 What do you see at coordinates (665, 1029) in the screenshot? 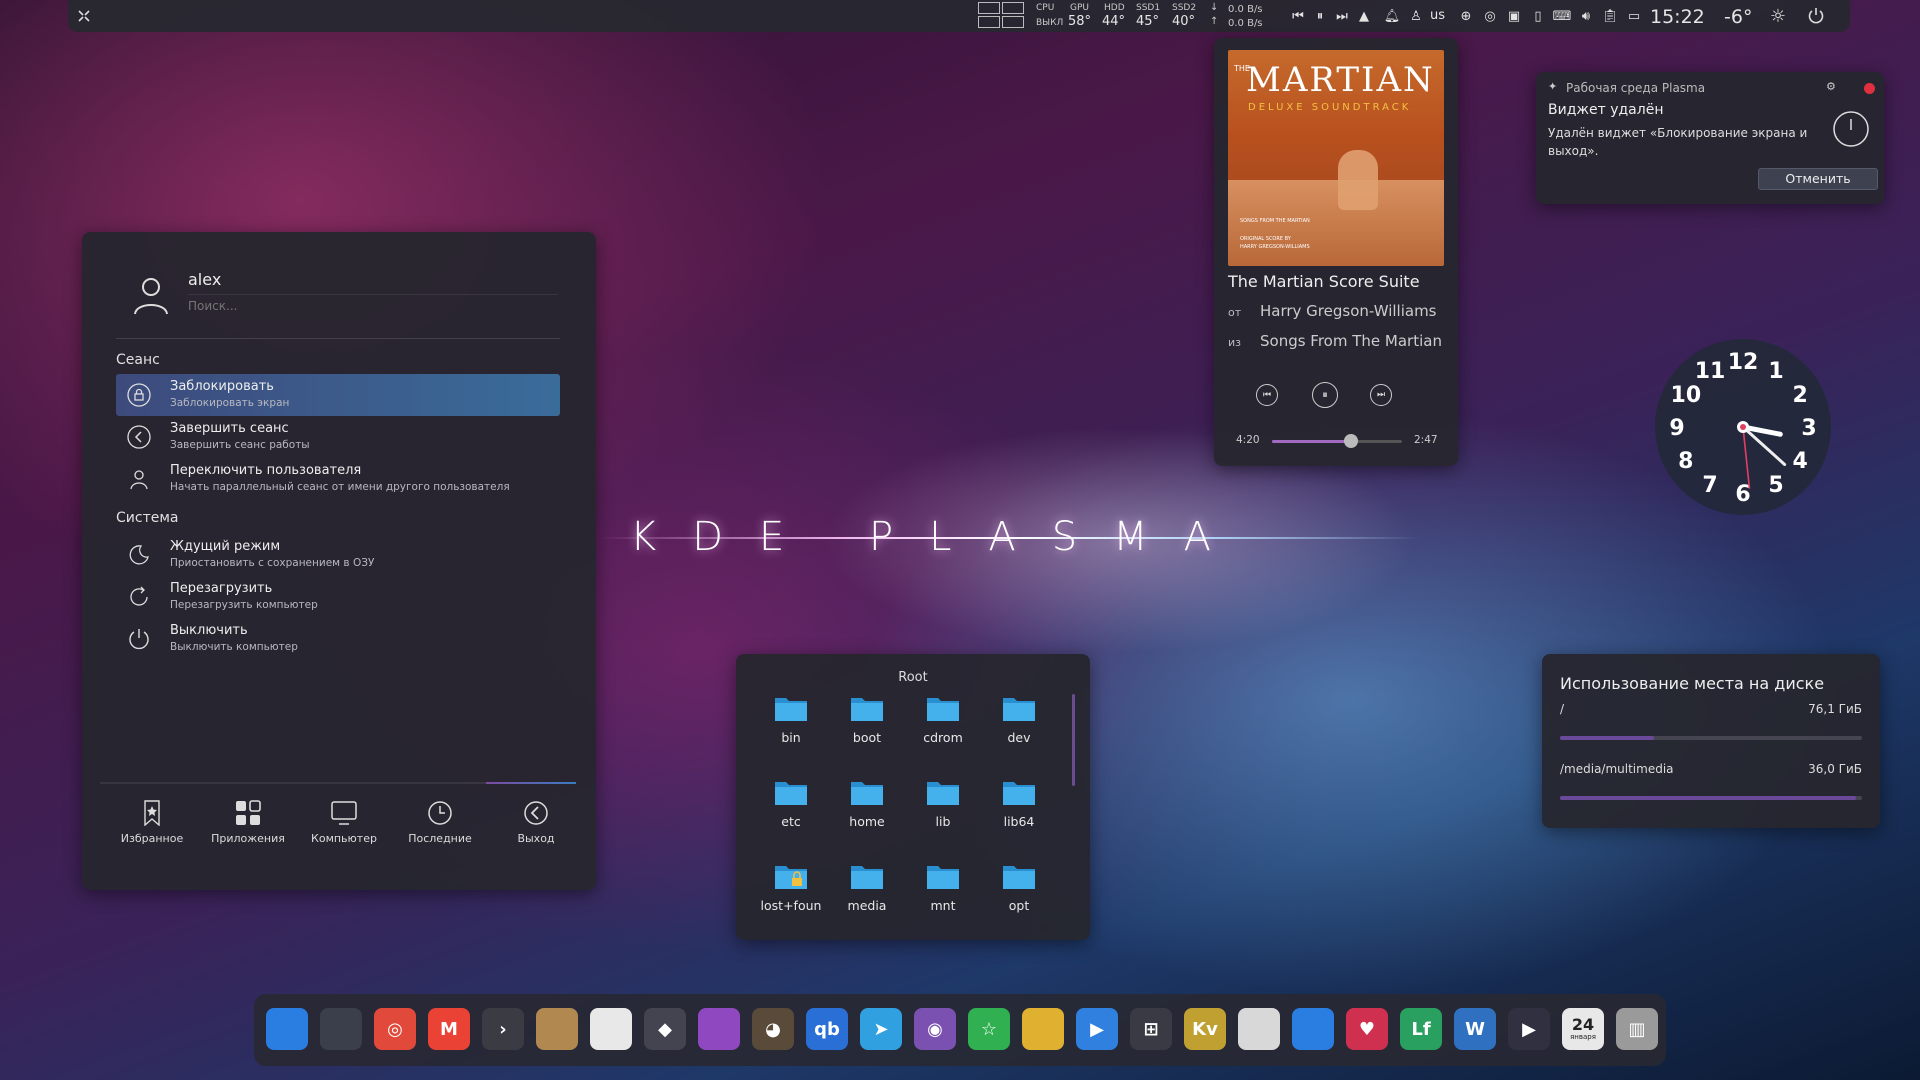
I see `inkscape-icon: ◆` at bounding box center [665, 1029].